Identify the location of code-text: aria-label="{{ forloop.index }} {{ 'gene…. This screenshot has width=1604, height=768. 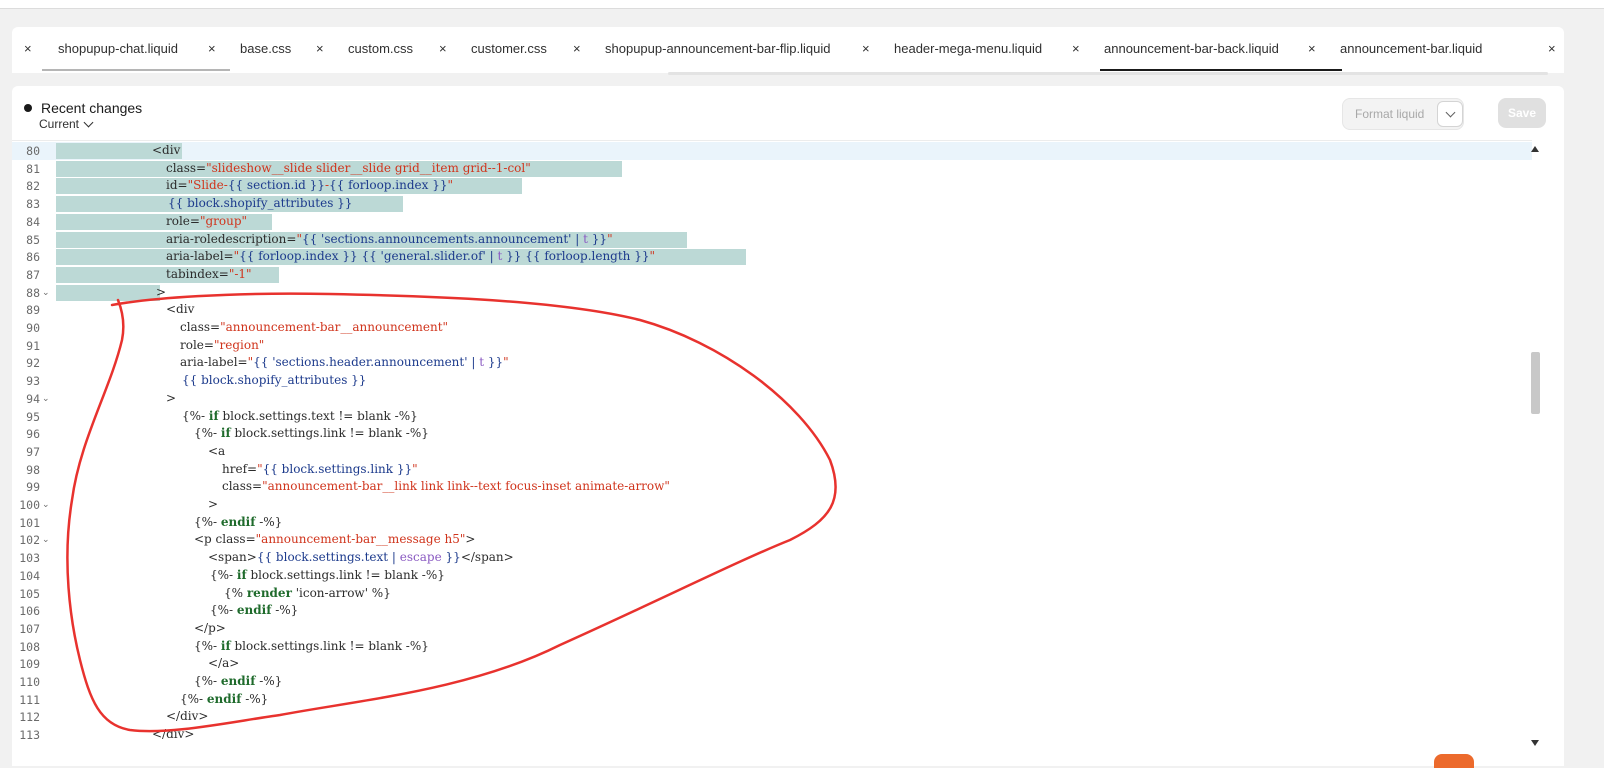
(410, 256).